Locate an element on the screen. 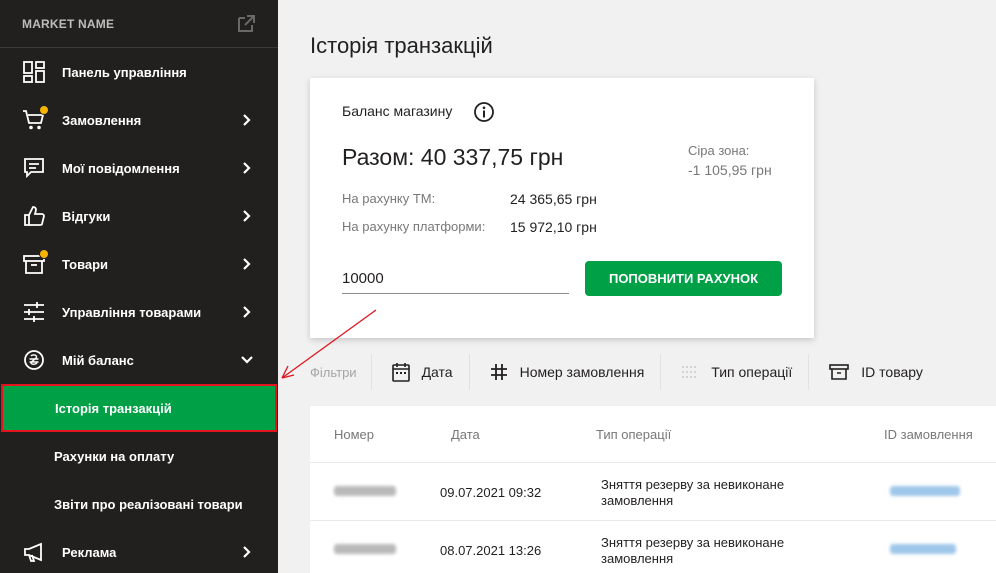 Image resolution: width=996 pixels, height=573 pixels. sidebar-subitem-sales-reports: Звіти про реалізовані товари is located at coordinates (139, 504).